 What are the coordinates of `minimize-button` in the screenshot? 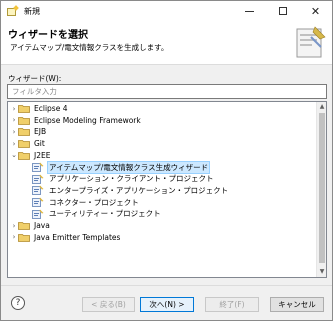 It's located at (249, 11).